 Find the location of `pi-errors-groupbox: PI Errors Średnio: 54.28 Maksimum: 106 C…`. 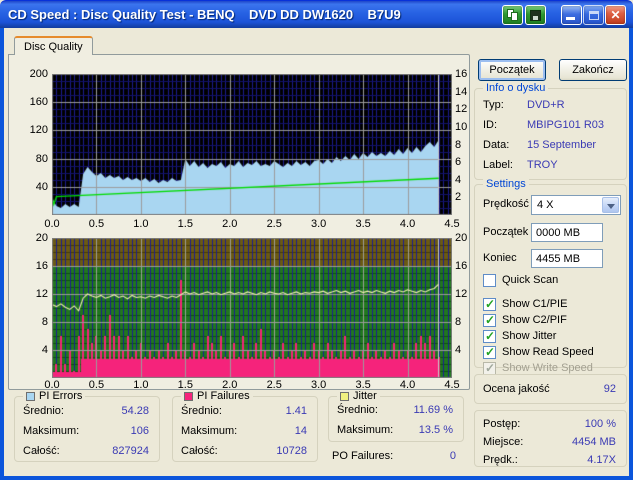

pi-errors-groupbox: PI Errors Średnio: 54.28 Maksimum: 106 C… is located at coordinates (87, 426).